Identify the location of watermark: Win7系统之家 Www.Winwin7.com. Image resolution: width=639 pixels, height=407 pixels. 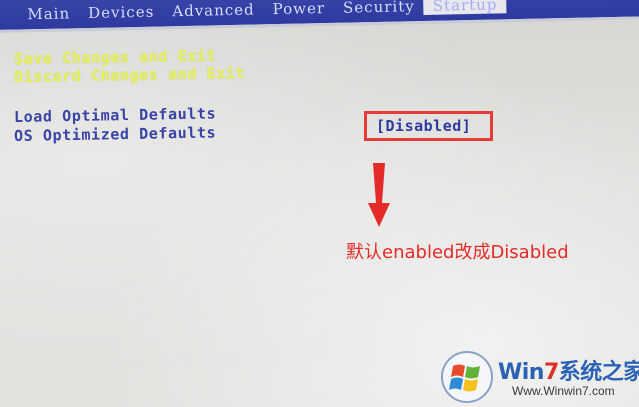
(539, 377).